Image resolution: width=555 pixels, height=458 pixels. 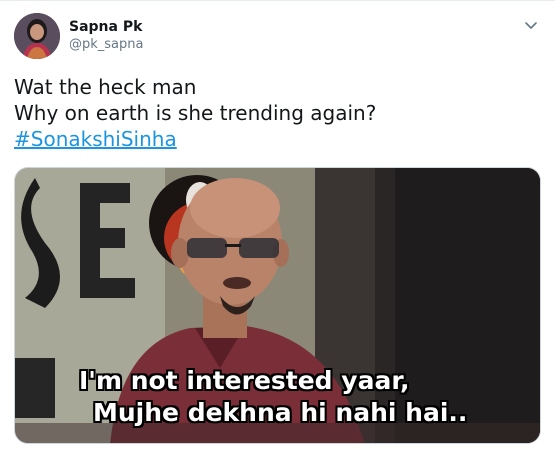 I want to click on user-display-name: Sapna Pk, so click(x=105, y=27).